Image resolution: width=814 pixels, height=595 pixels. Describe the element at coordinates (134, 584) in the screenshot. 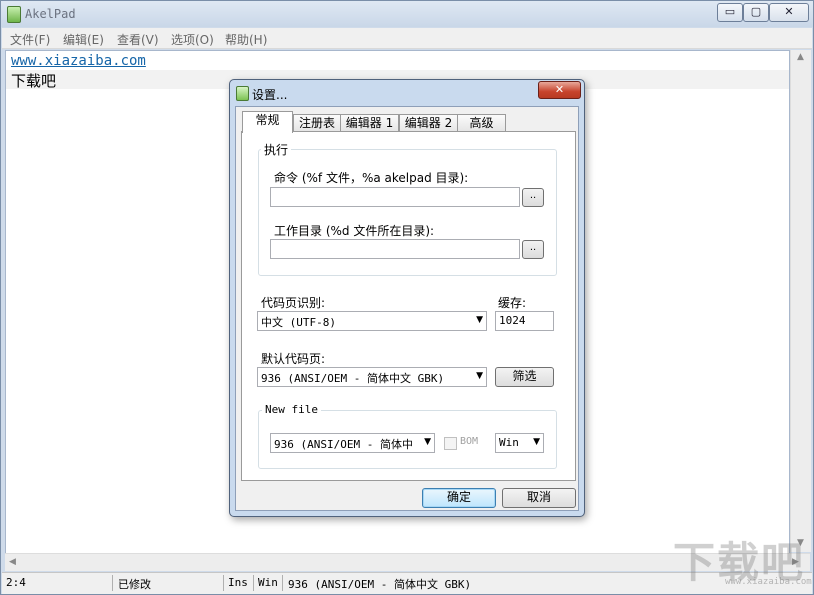

I see `status-modified: 已修改` at that location.